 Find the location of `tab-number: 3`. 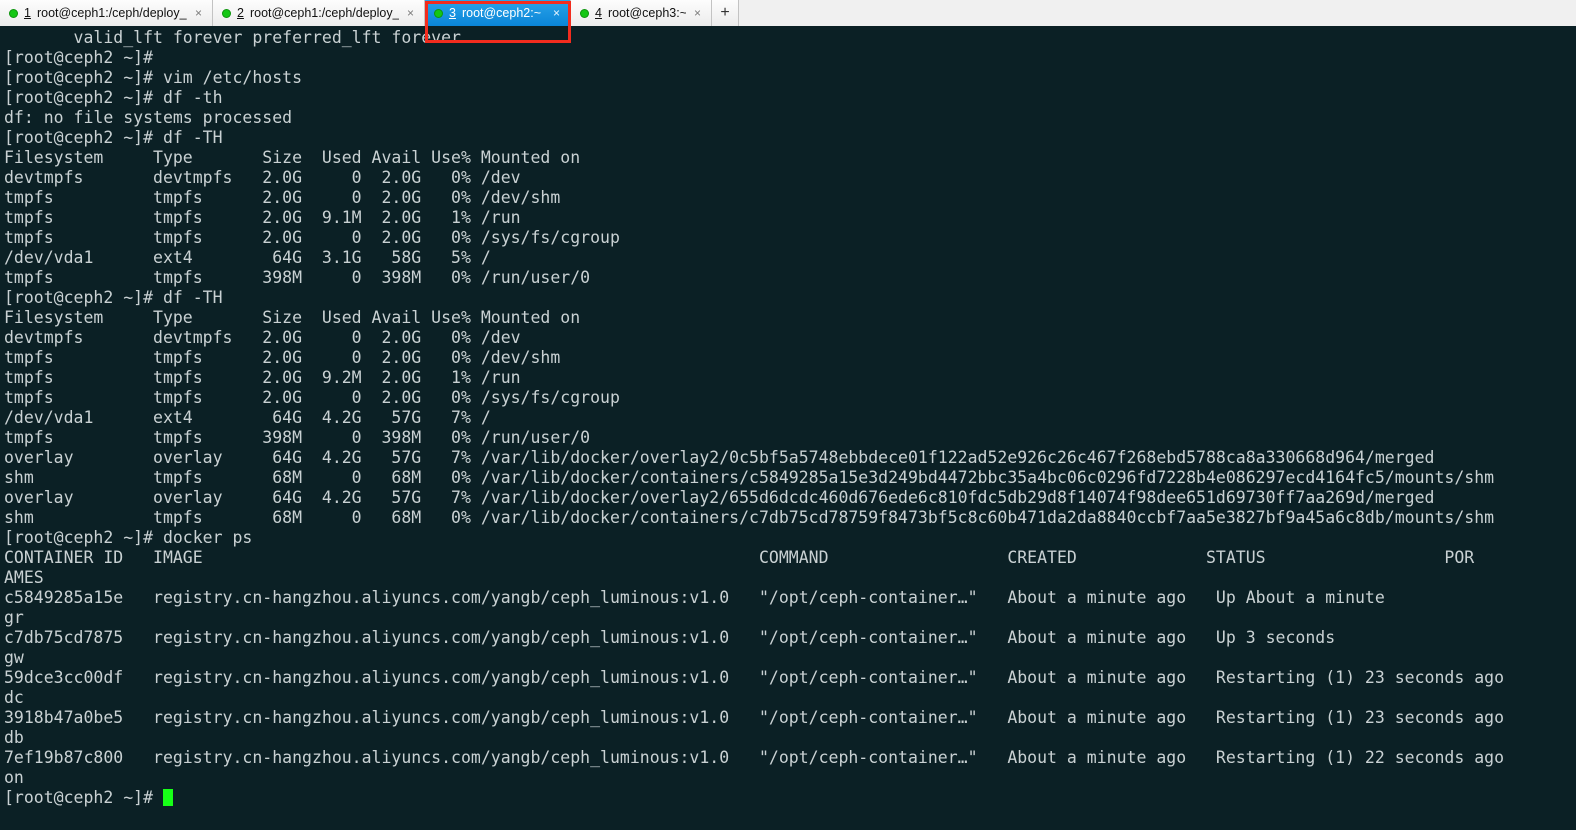

tab-number: 3 is located at coordinates (452, 13).